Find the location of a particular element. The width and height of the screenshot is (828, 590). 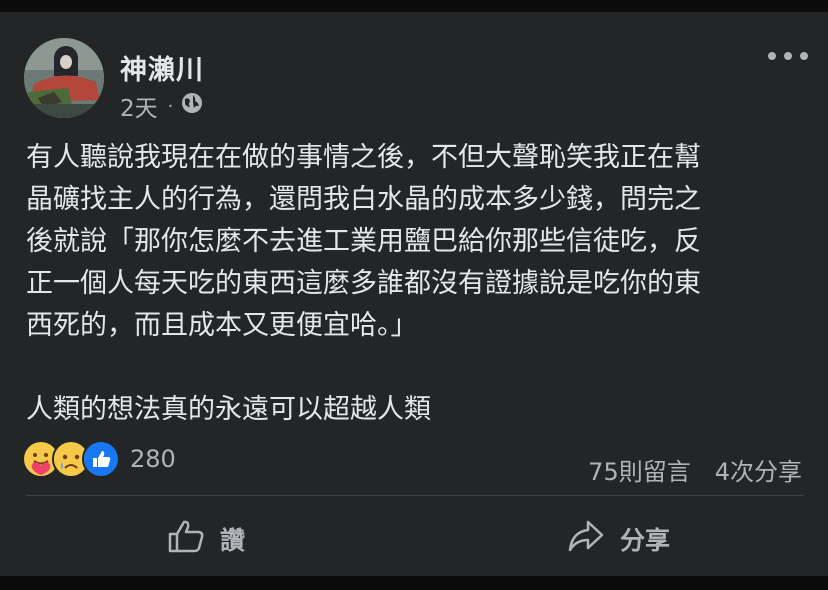

like-label: 讚 is located at coordinates (233, 540).